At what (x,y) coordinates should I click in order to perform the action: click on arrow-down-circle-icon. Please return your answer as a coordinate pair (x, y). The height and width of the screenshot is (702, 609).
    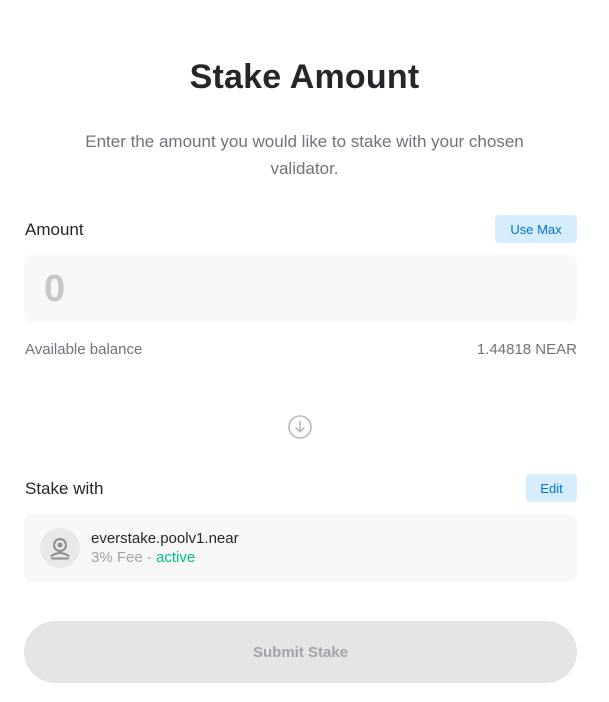
    Looking at the image, I should click on (300, 427).